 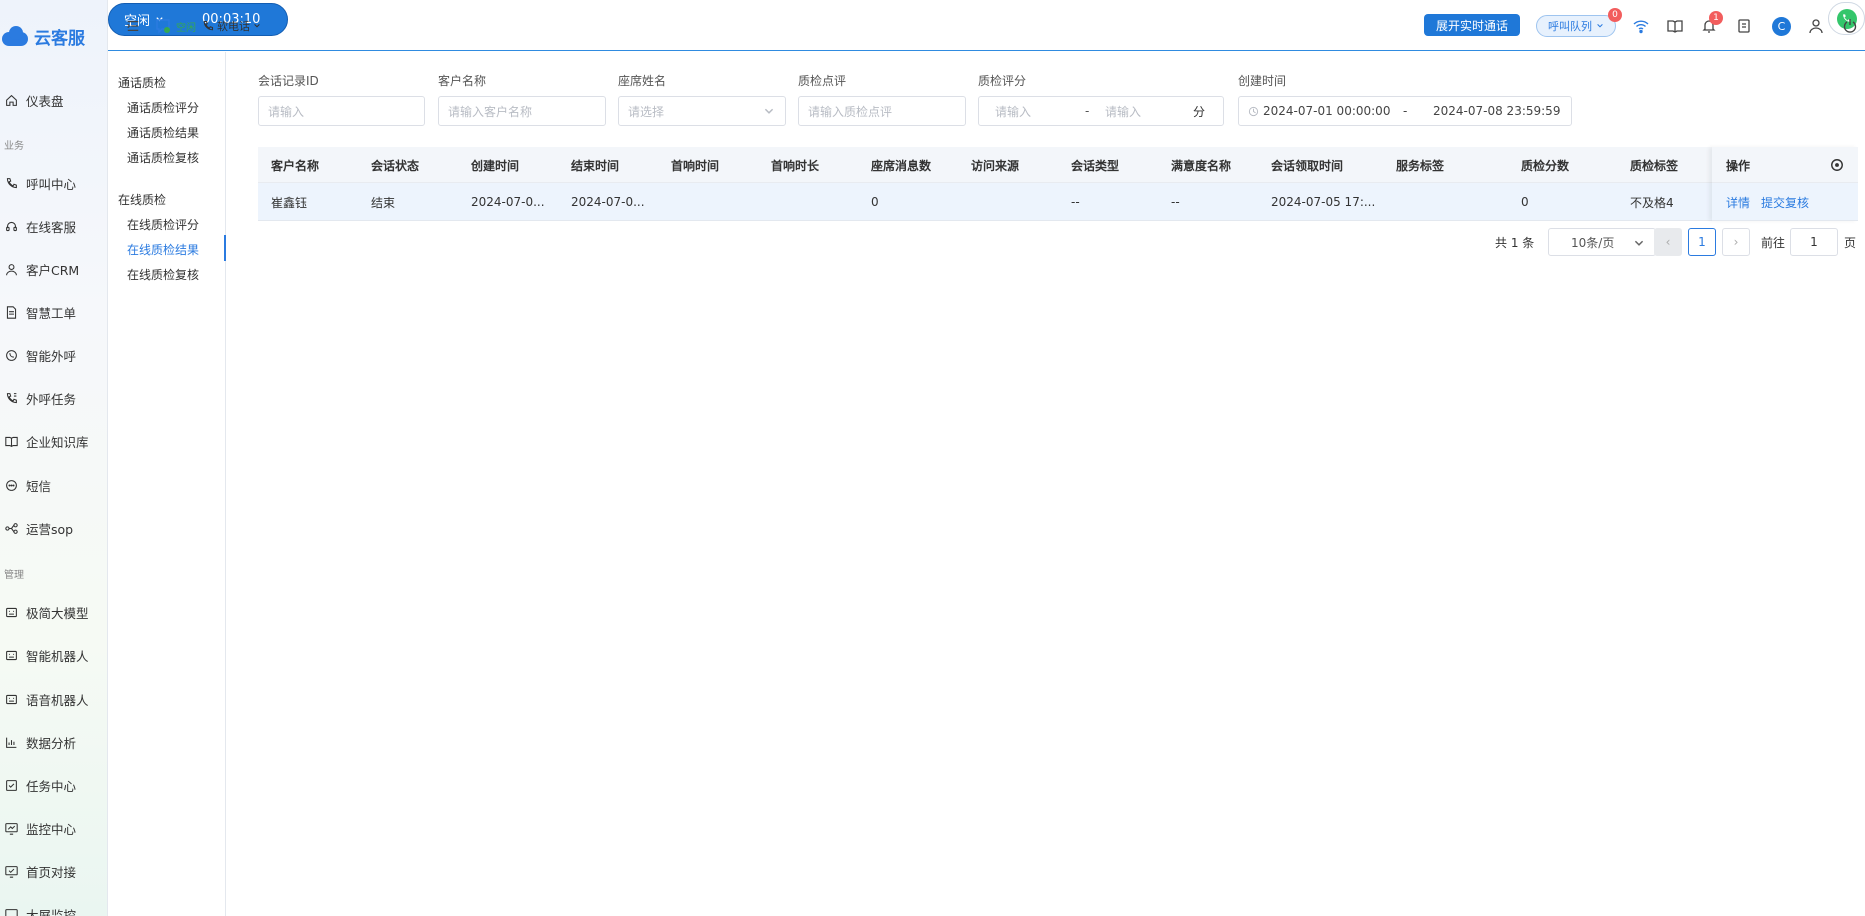 I want to click on nav-group-business: 业务, so click(x=14, y=146).